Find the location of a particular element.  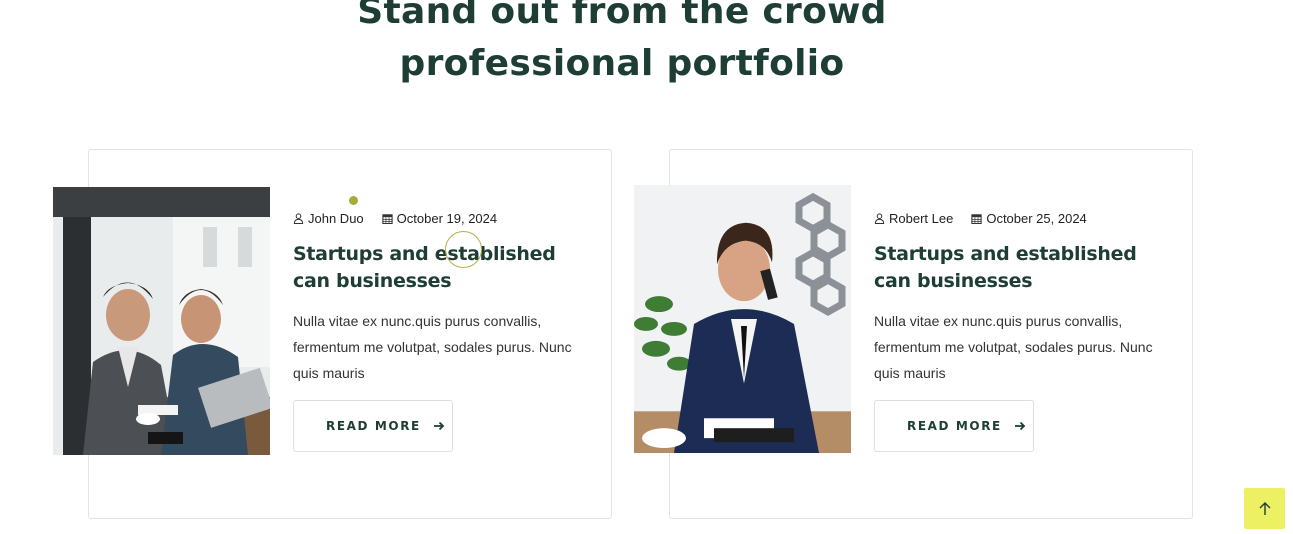

cursor-ring is located at coordinates (463, 249).